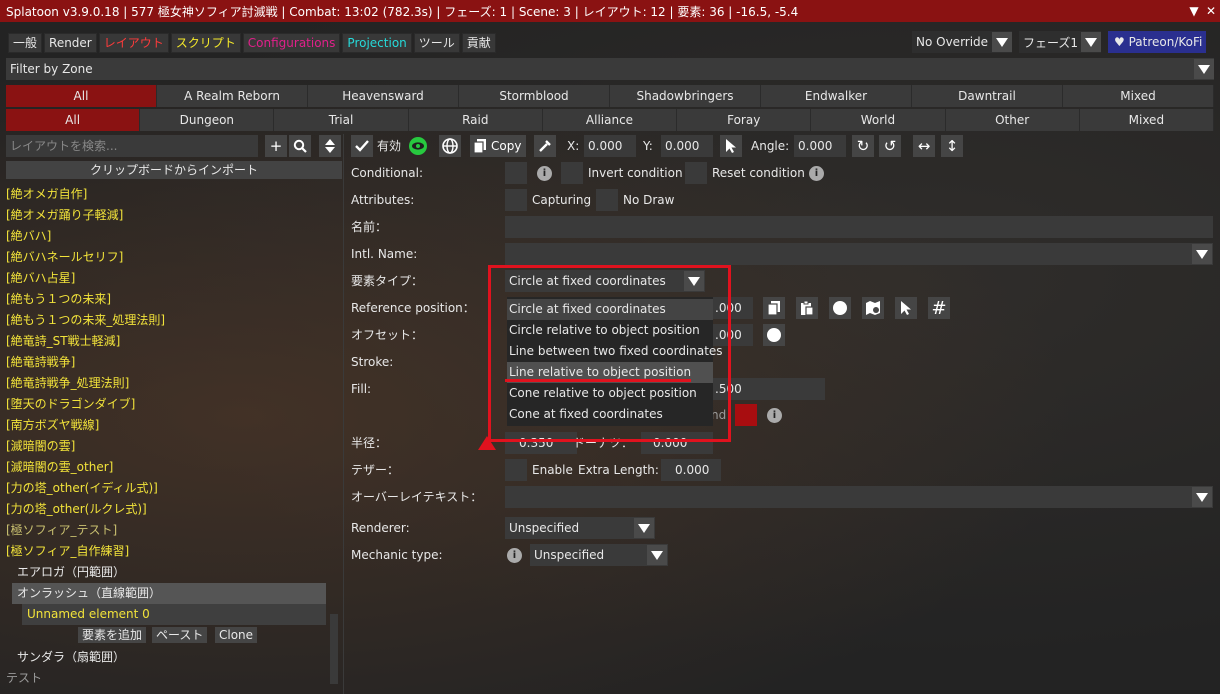 Image resolution: width=1220 pixels, height=694 pixels. Describe the element at coordinates (498, 146) in the screenshot. I see `copy-button: Copy` at that location.